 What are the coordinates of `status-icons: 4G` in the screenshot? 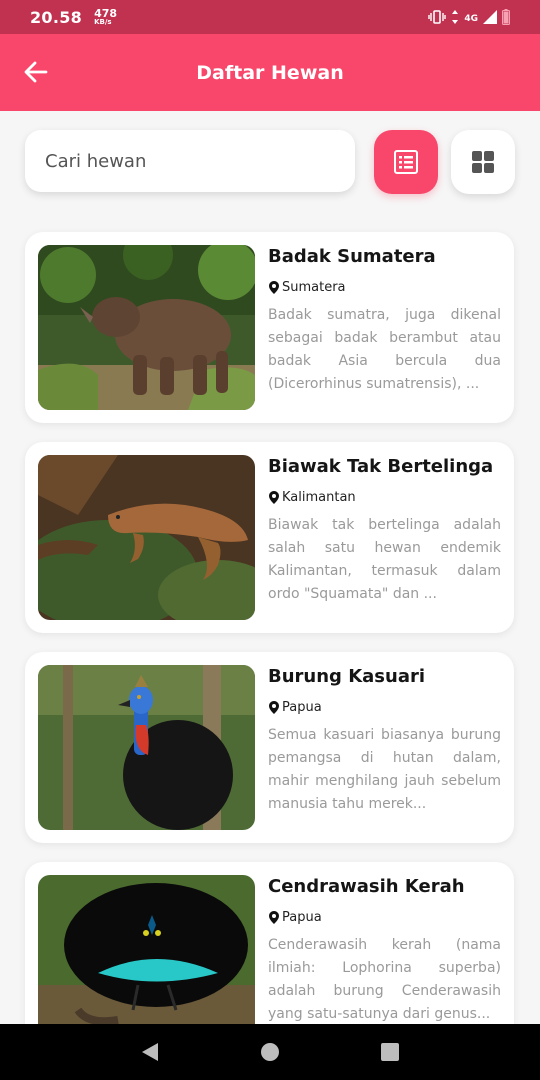 It's located at (469, 17).